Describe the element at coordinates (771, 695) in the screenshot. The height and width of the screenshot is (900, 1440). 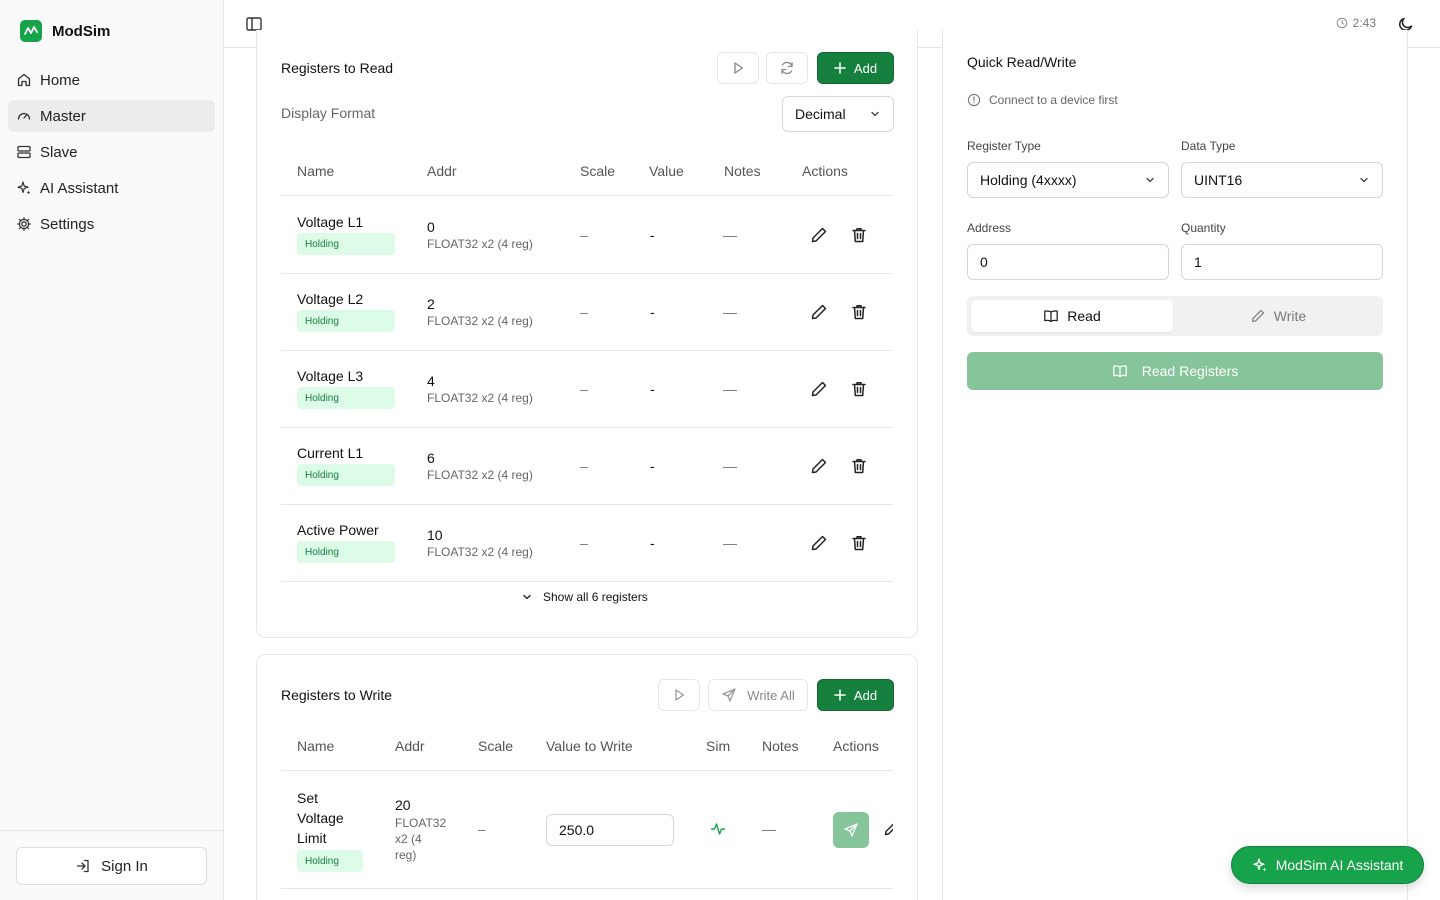
I see `write-all-label: Write All` at that location.